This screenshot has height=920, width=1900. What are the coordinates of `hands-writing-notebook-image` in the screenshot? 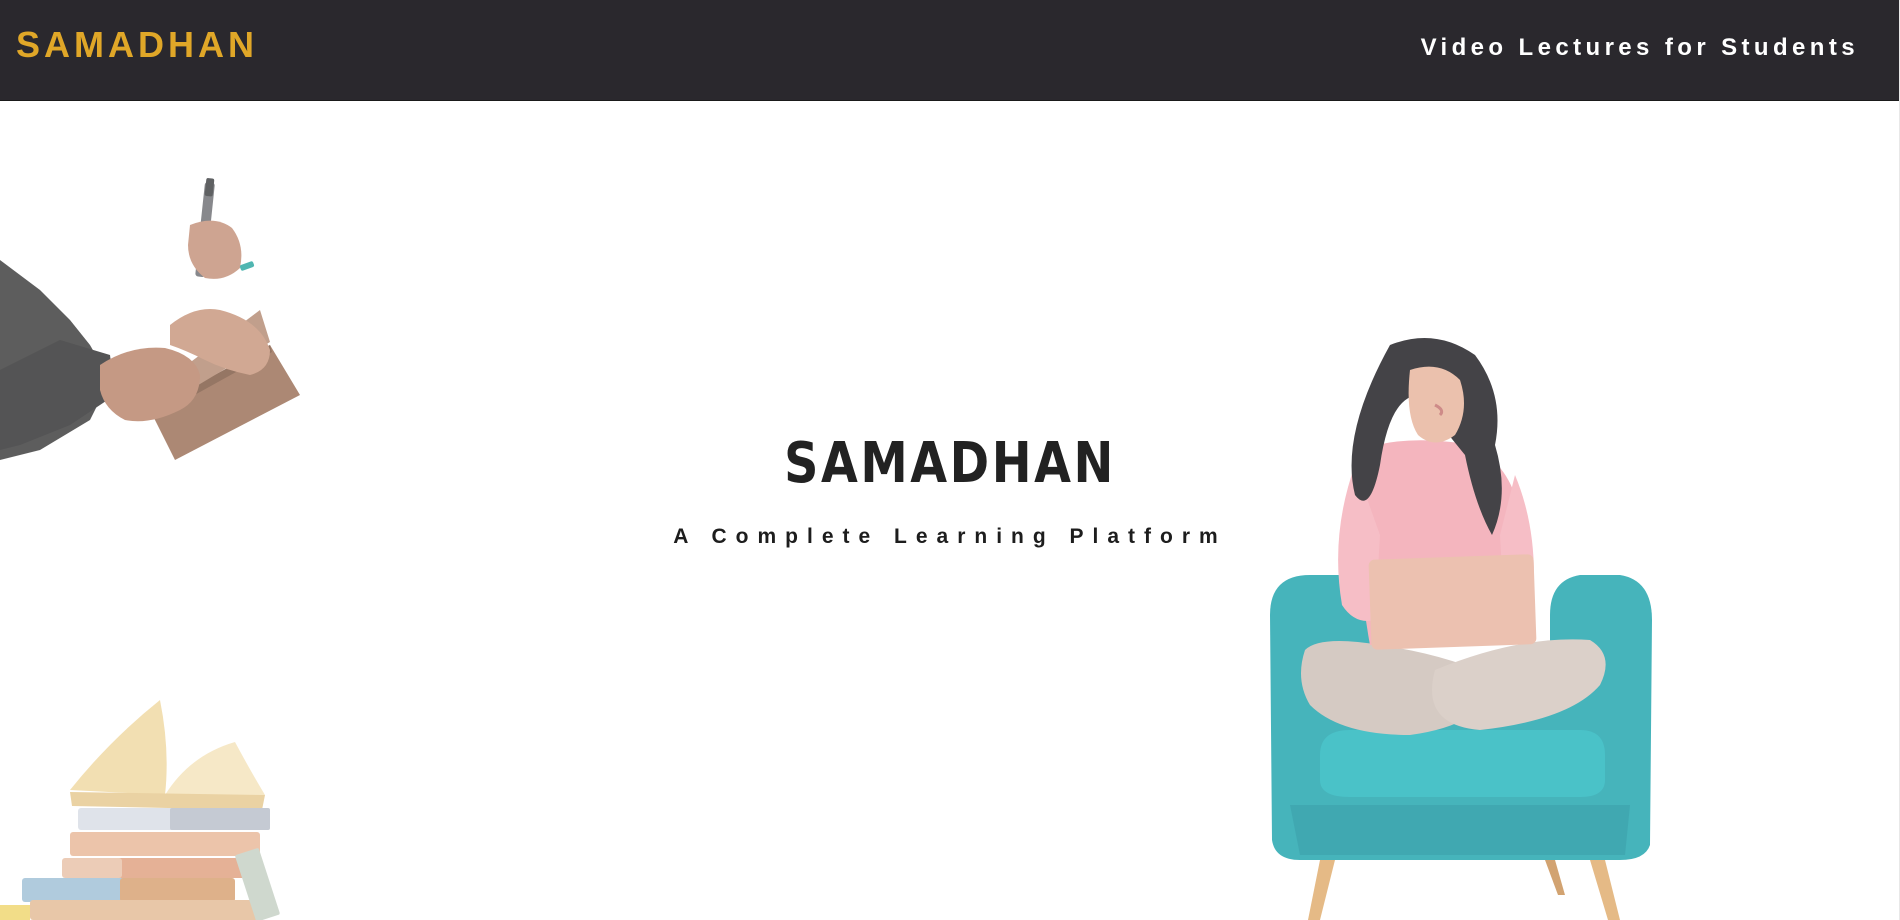 It's located at (150, 319).